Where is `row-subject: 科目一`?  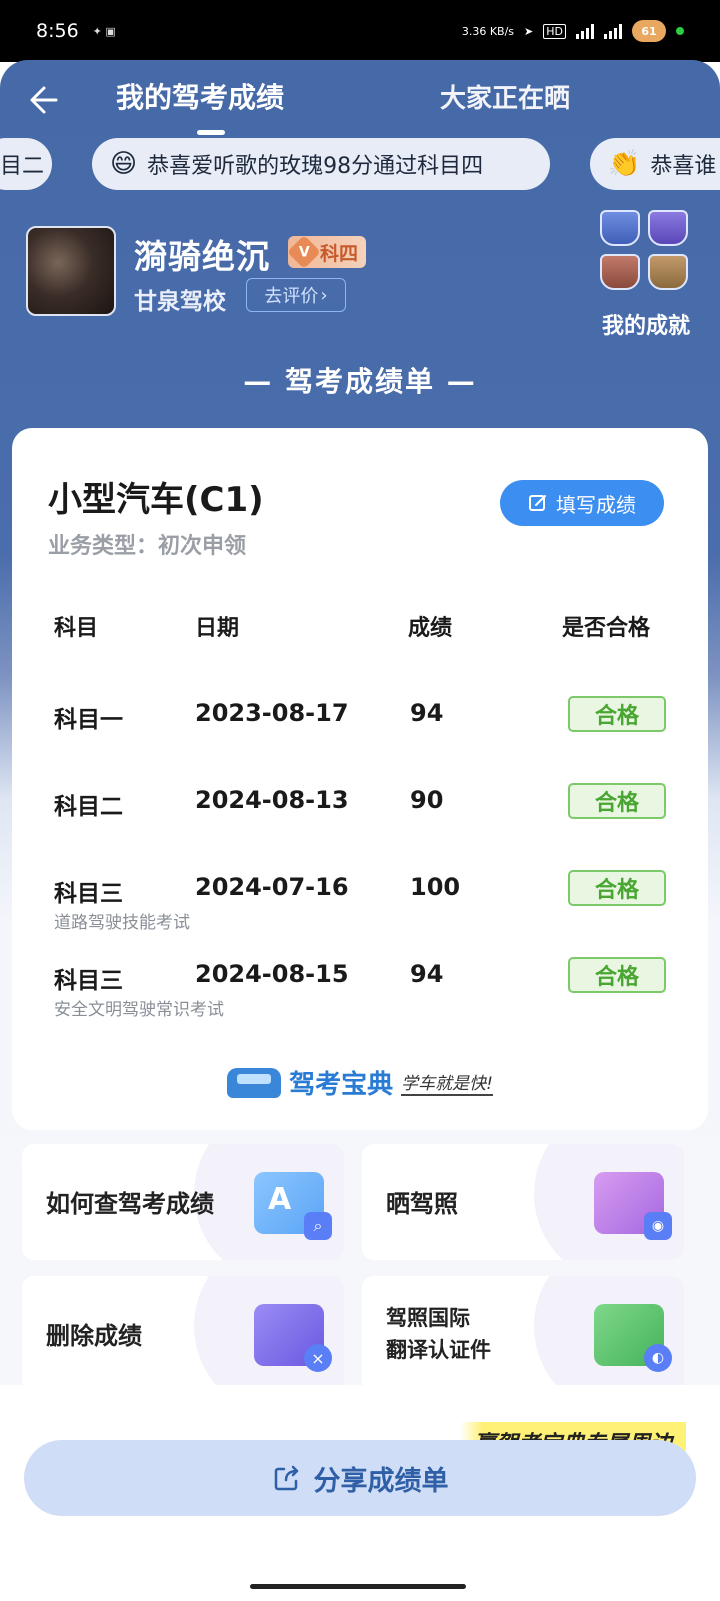 row-subject: 科目一 is located at coordinates (88, 720).